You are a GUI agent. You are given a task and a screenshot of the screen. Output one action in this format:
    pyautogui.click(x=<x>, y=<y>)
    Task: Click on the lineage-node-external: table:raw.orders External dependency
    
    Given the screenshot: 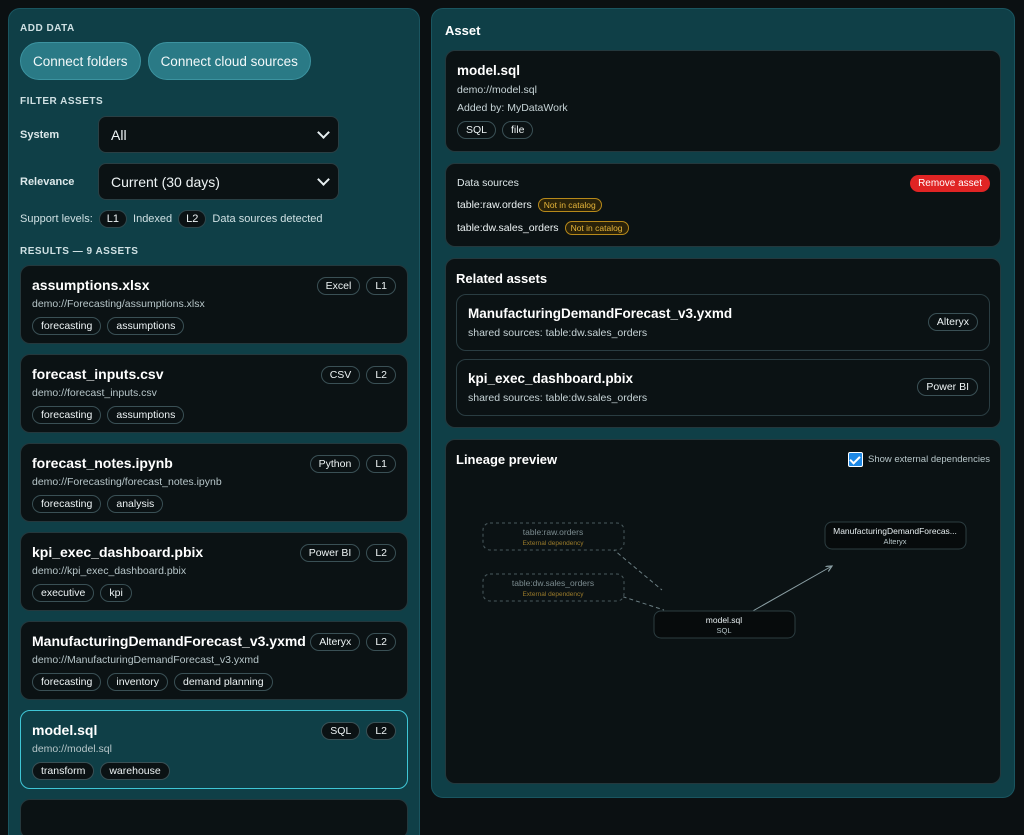 What is the action you would take?
    pyautogui.click(x=553, y=536)
    